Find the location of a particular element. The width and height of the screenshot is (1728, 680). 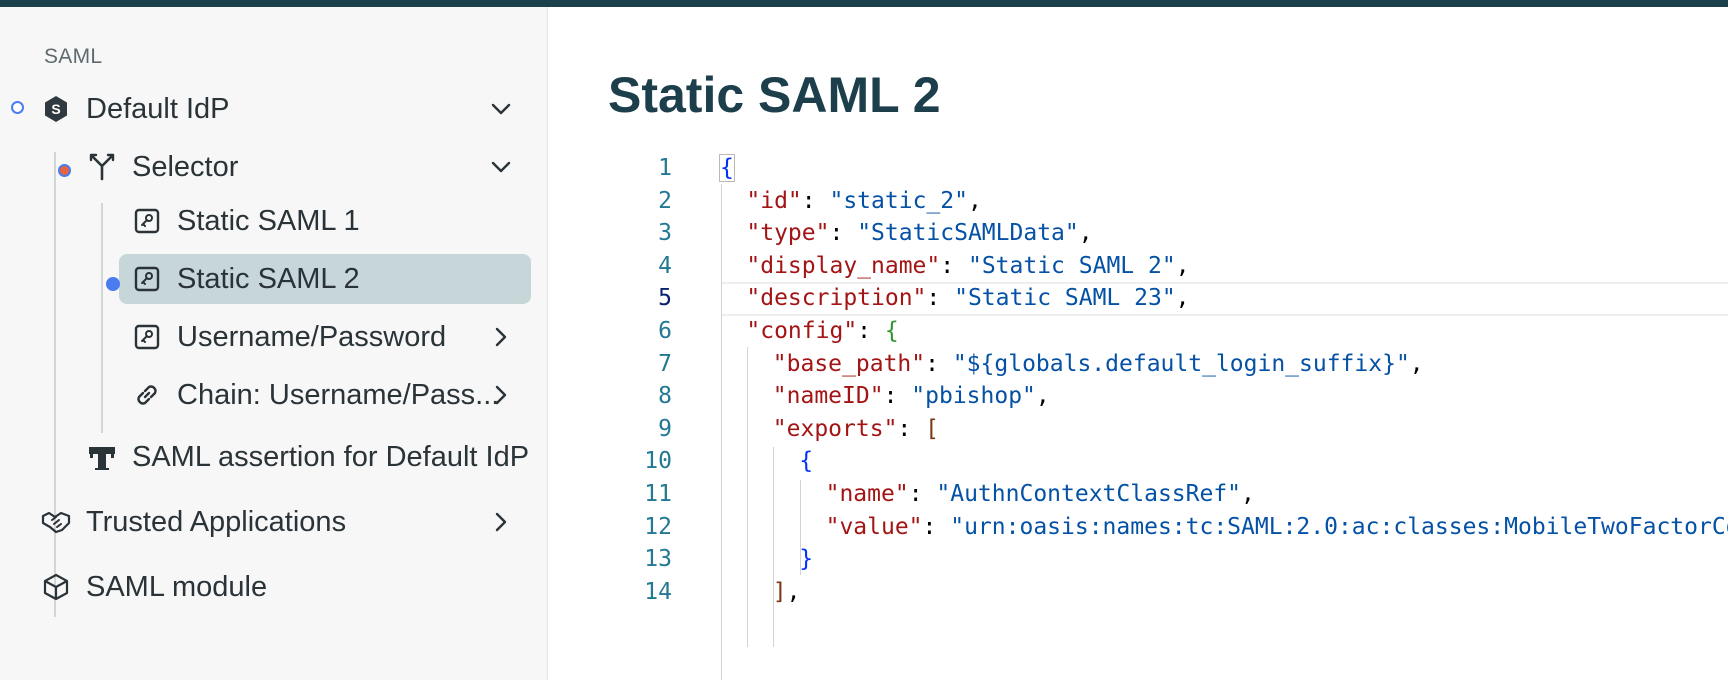

svg-text: S is located at coordinates (55, 109).